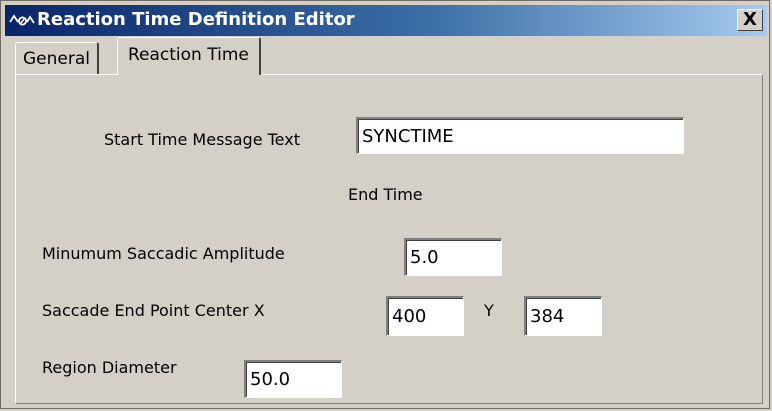  I want to click on title-bar: Reaction Time Definition Editor X, so click(386, 20).